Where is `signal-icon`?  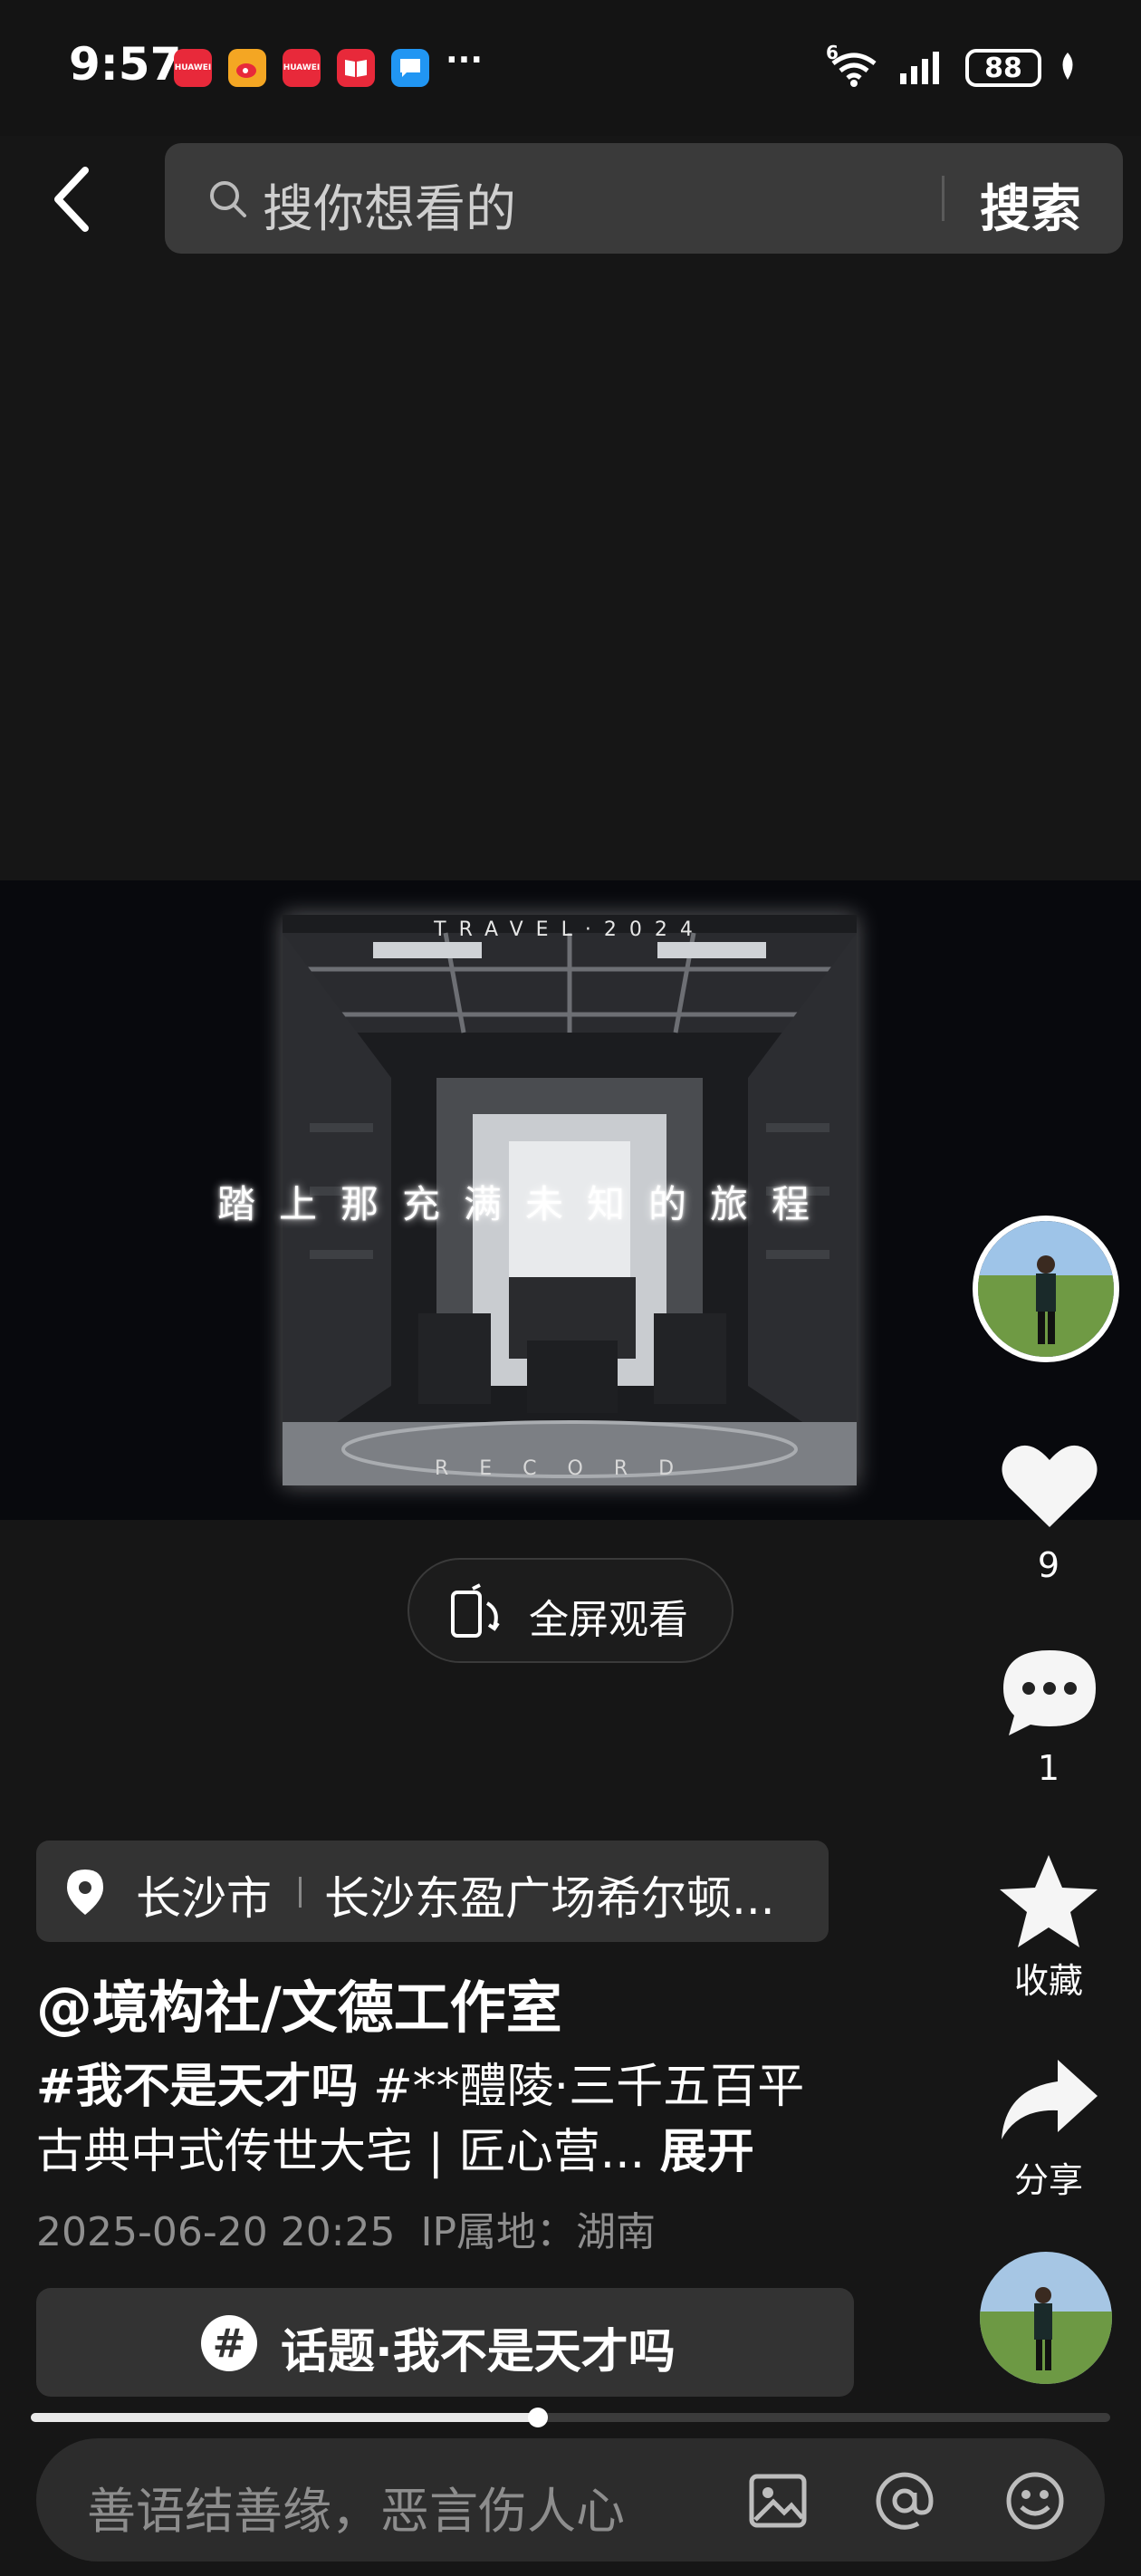 signal-icon is located at coordinates (923, 68).